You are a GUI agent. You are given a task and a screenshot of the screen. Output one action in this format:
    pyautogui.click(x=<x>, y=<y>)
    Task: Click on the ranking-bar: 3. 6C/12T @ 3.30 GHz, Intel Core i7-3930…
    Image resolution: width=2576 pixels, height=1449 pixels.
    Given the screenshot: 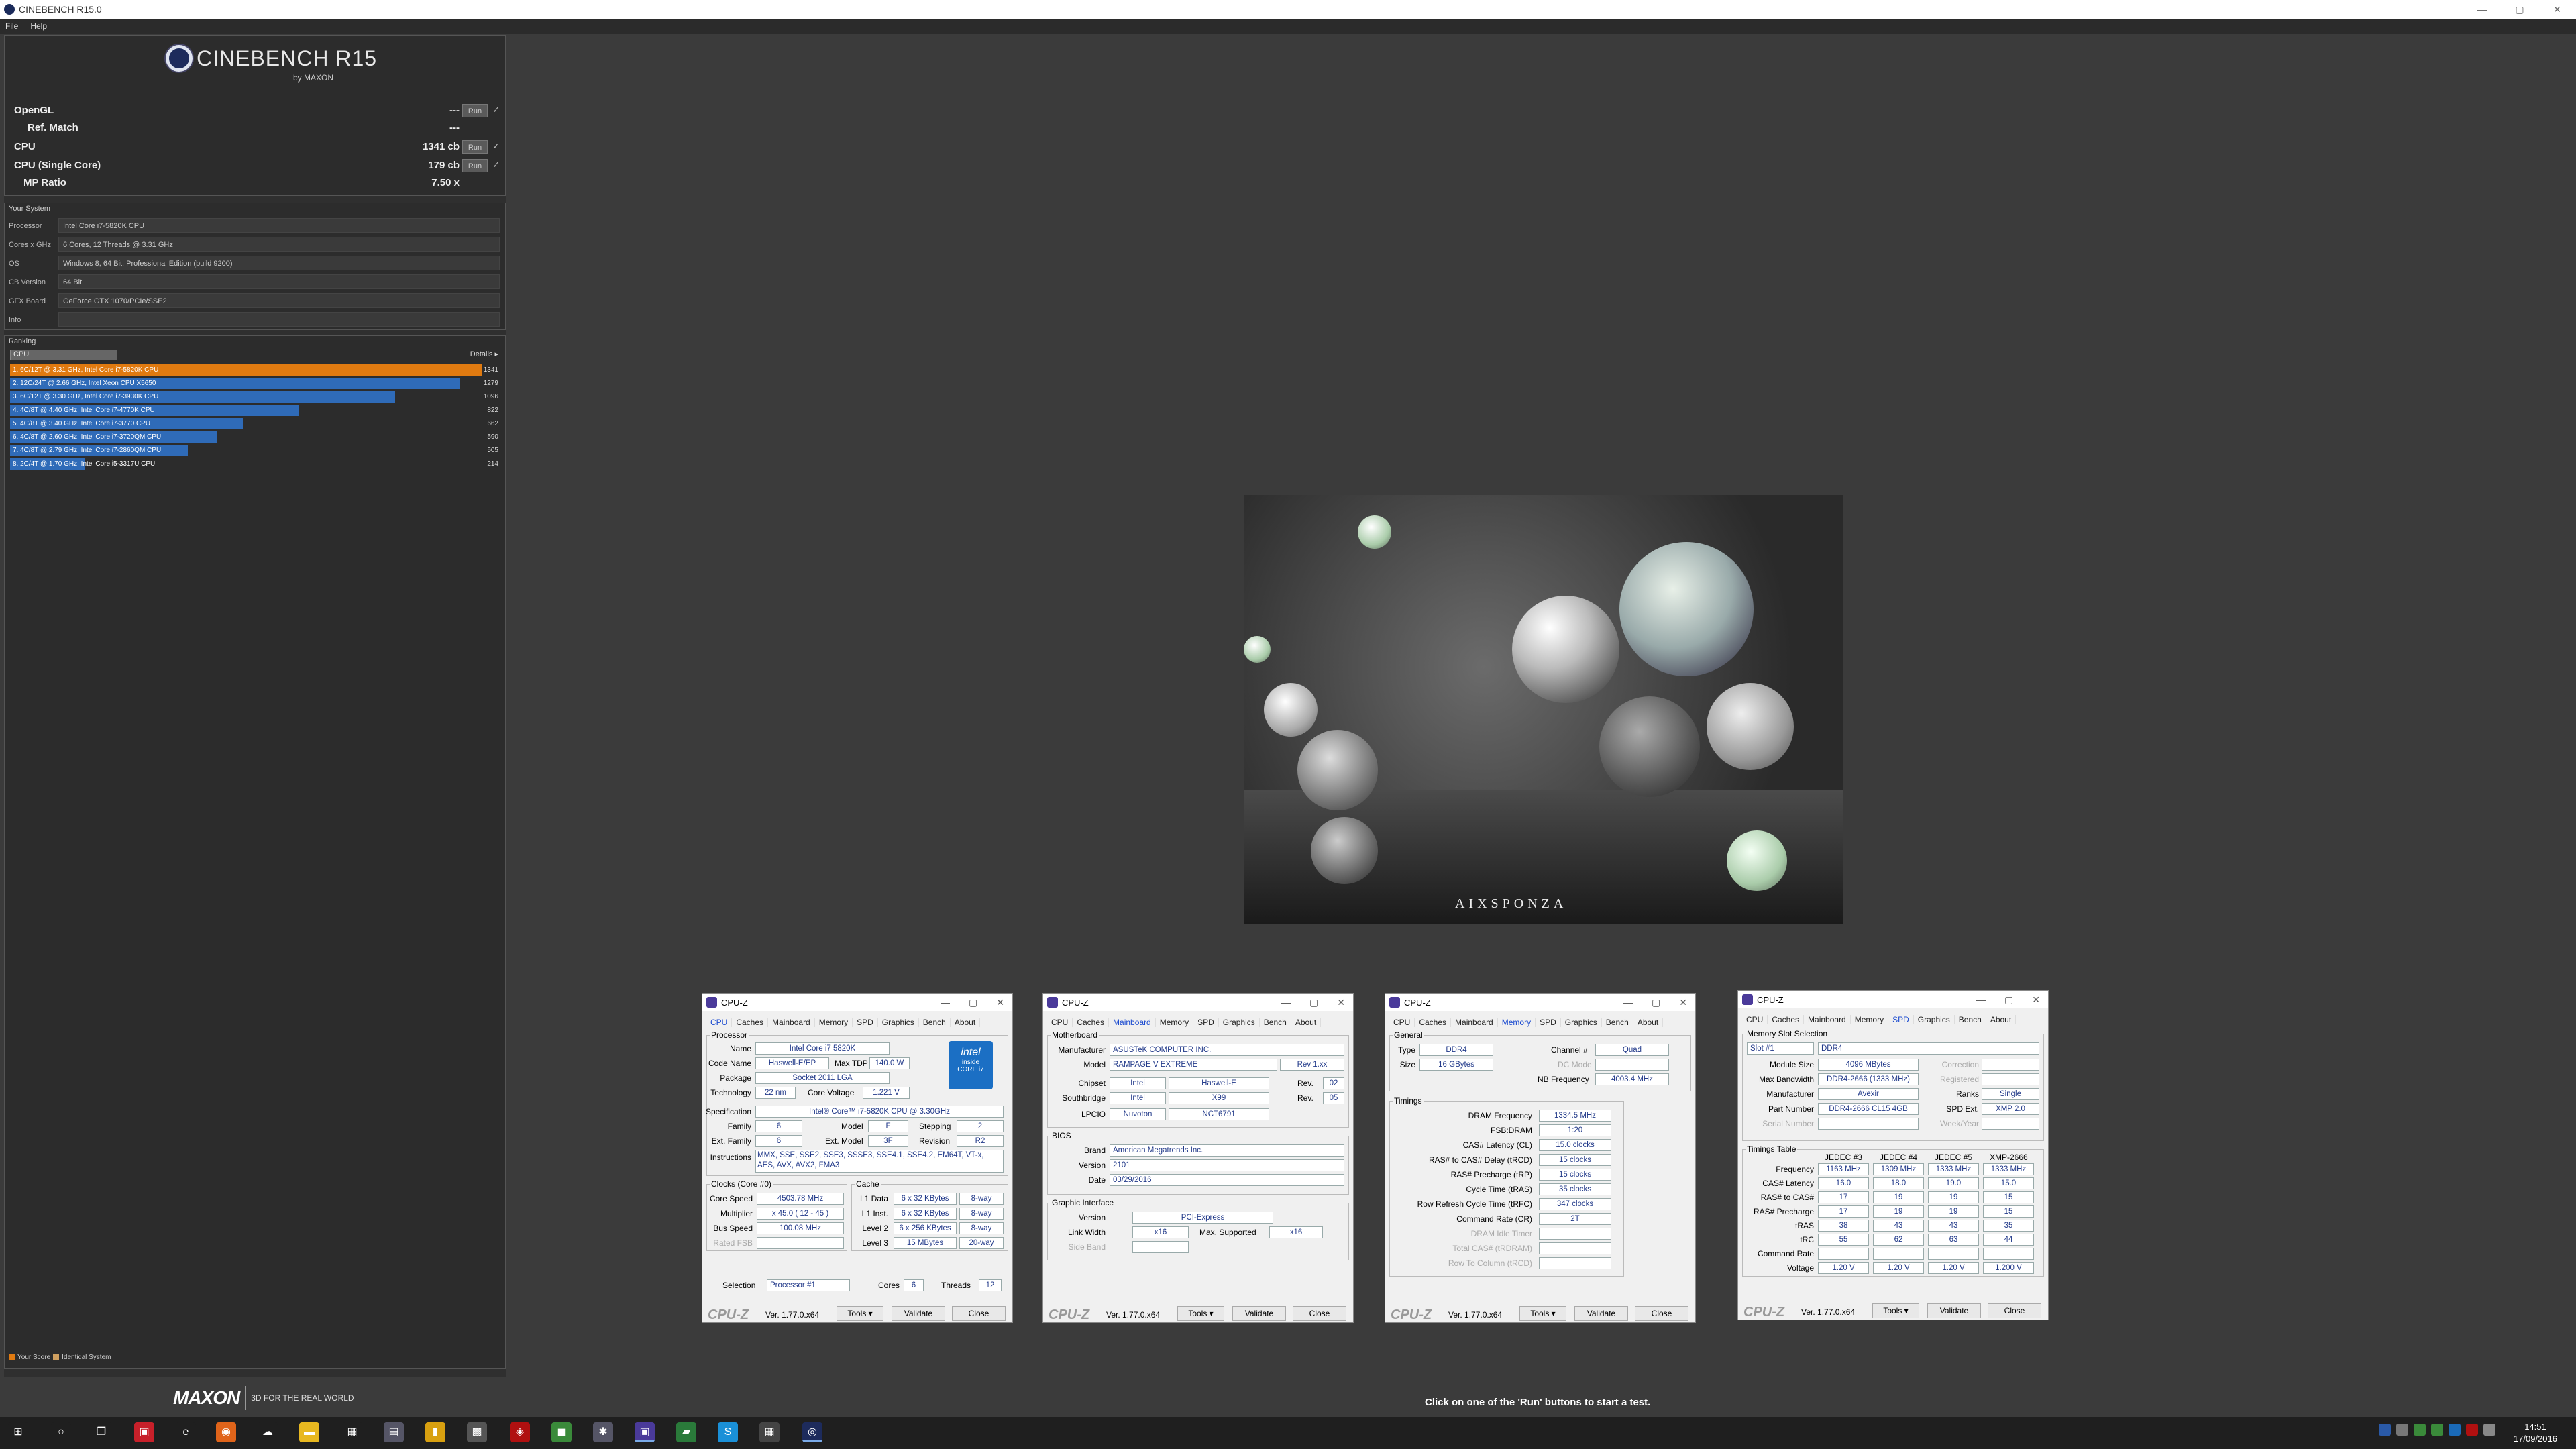 What is the action you would take?
    pyautogui.click(x=254, y=396)
    